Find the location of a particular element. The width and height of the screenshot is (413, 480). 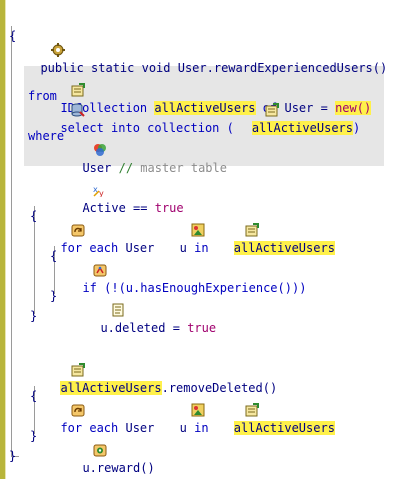

filter-condition-icon: xy is located at coordinates (84, 181).